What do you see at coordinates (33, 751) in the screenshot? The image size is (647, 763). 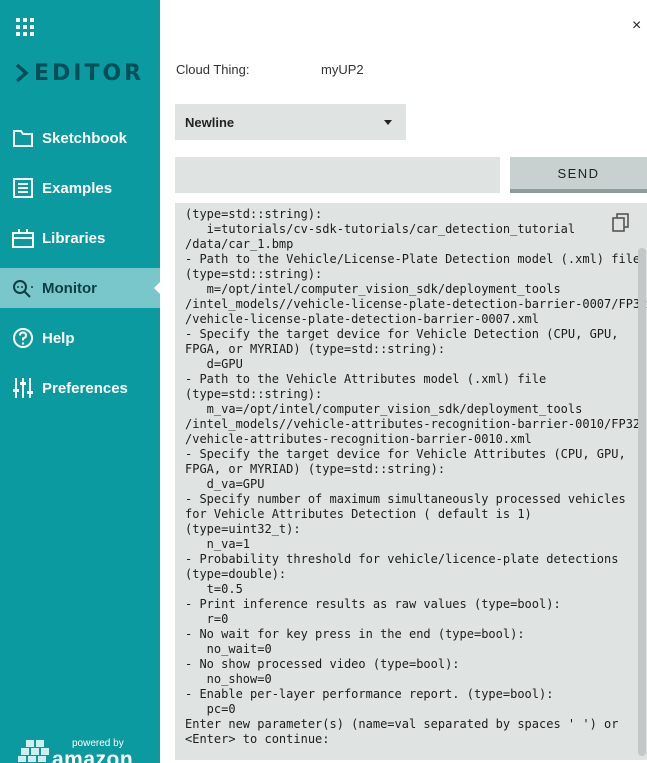 I see `cubes-icon` at bounding box center [33, 751].